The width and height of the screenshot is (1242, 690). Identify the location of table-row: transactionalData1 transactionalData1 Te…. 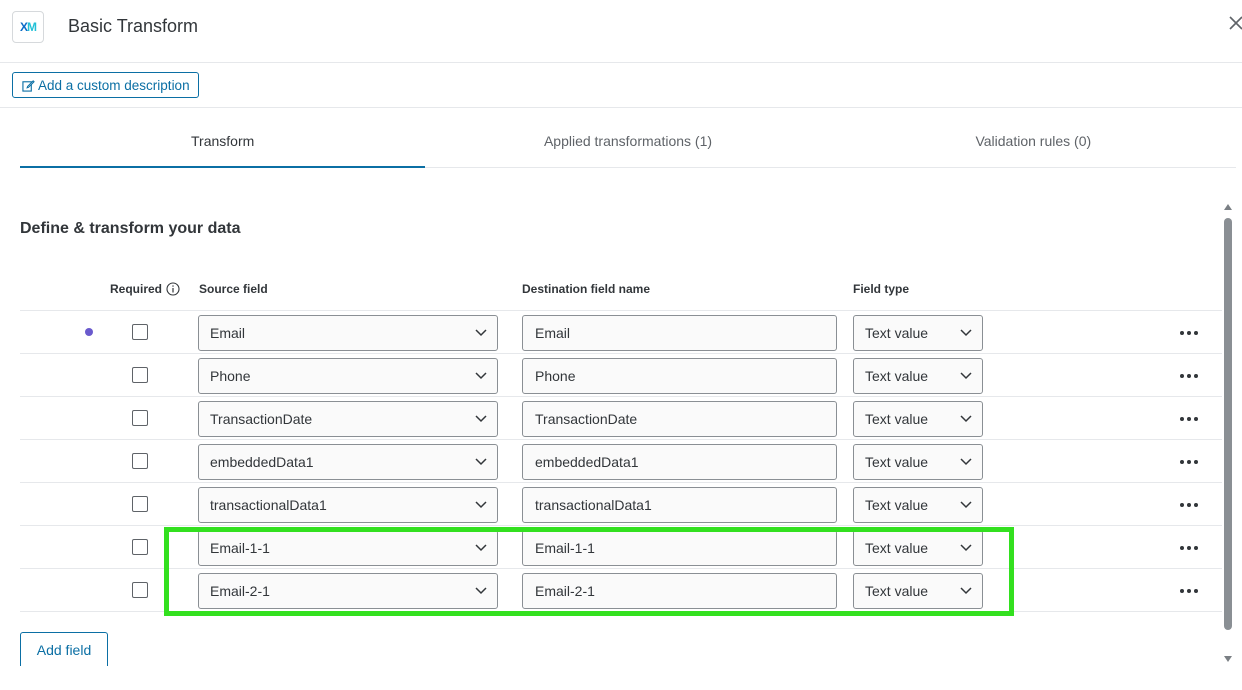
(621, 504).